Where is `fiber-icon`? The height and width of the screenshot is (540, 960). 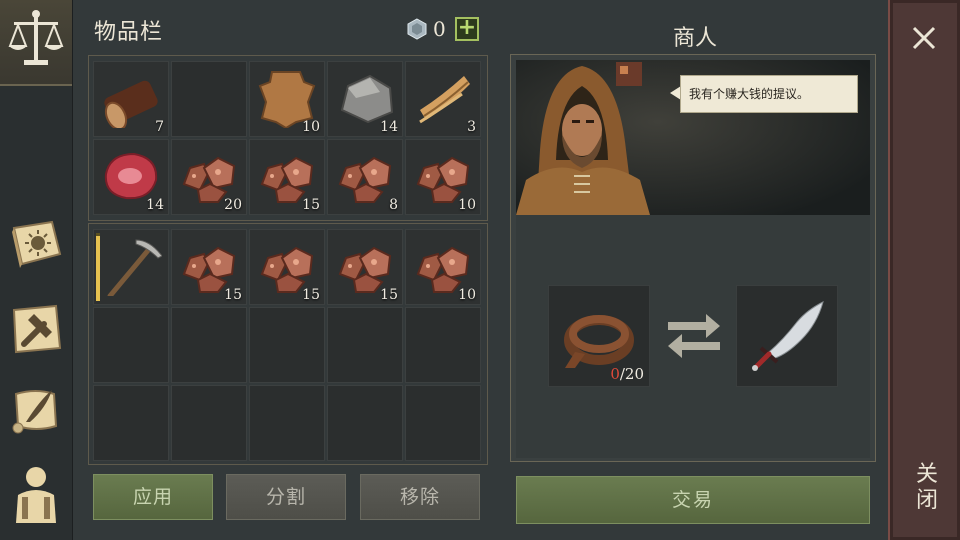 fiber-icon is located at coordinates (444, 100).